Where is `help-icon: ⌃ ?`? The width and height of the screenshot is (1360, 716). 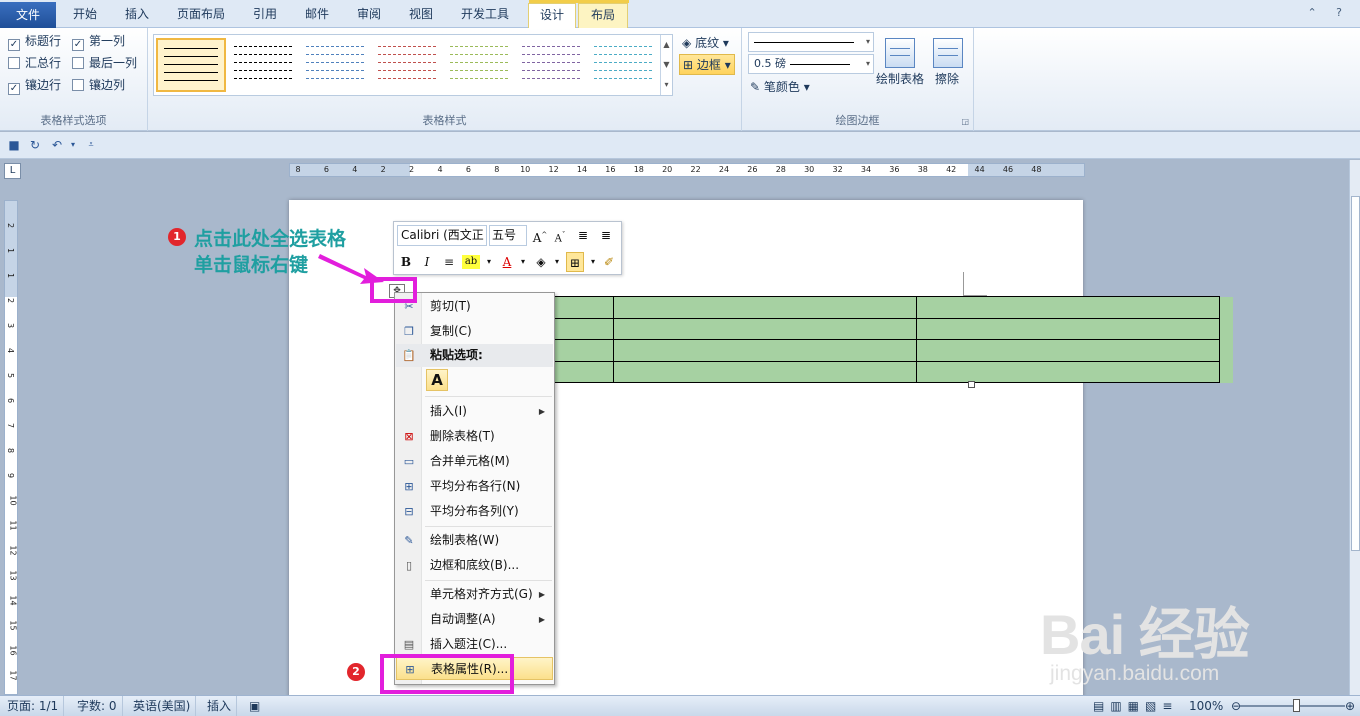
help-icon: ⌃ ? is located at coordinates (1328, 12).